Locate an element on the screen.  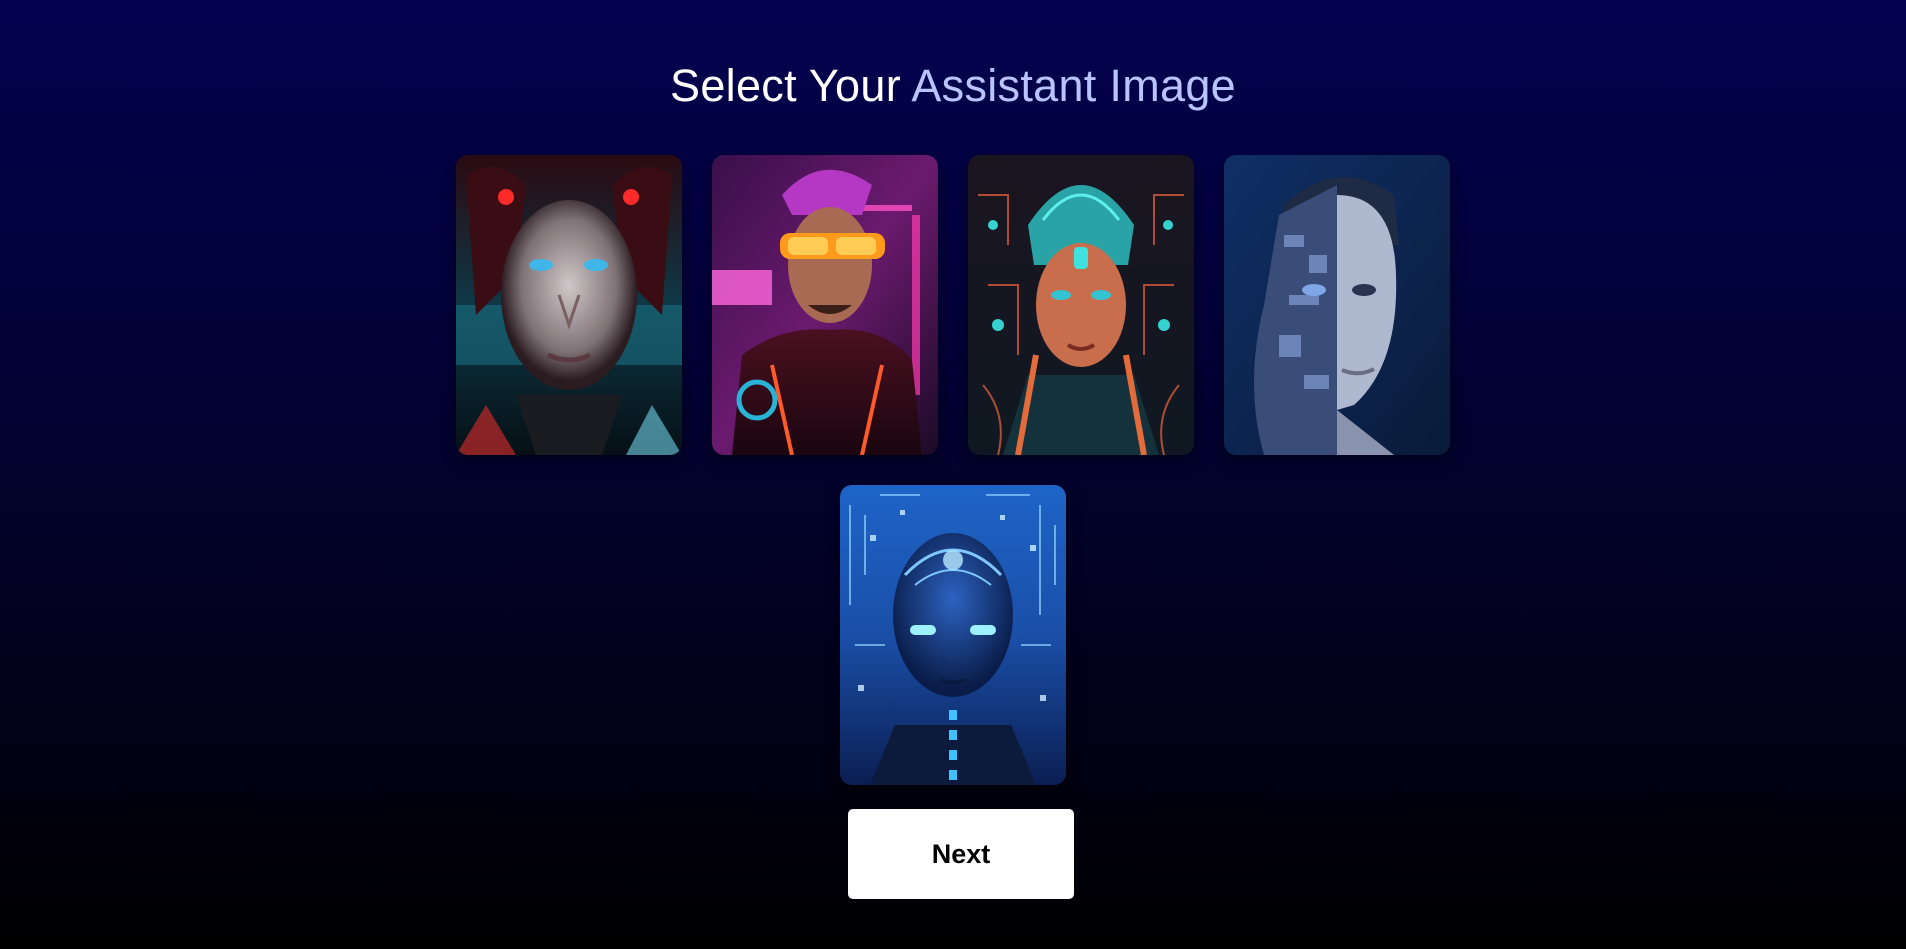
blue-circuit-robot-portrait-icon is located at coordinates (953, 635).